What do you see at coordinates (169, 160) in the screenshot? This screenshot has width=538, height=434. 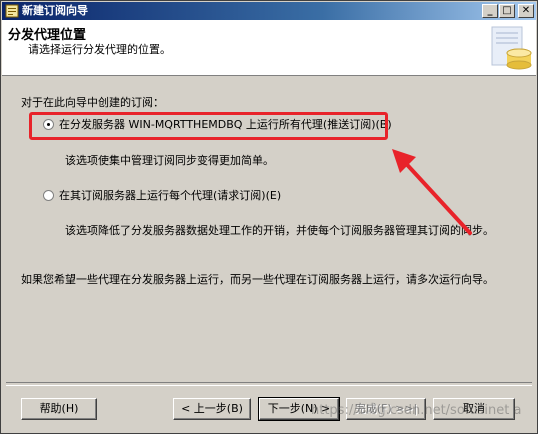 I see `push-subscription-description: 该选项使集中管理订阅同步变得更加简单。` at bounding box center [169, 160].